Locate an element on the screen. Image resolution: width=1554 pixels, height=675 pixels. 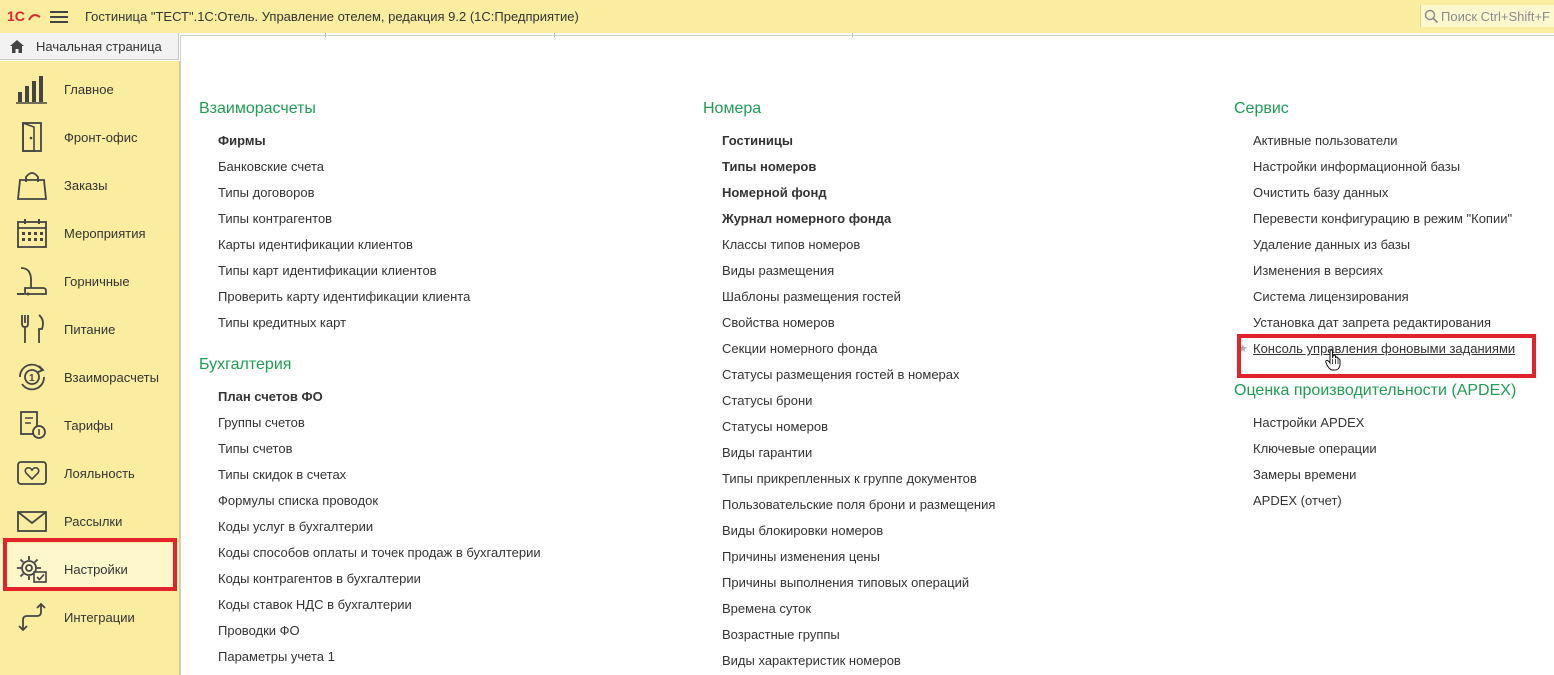
menu-link: Времена суток is located at coordinates (766, 608).